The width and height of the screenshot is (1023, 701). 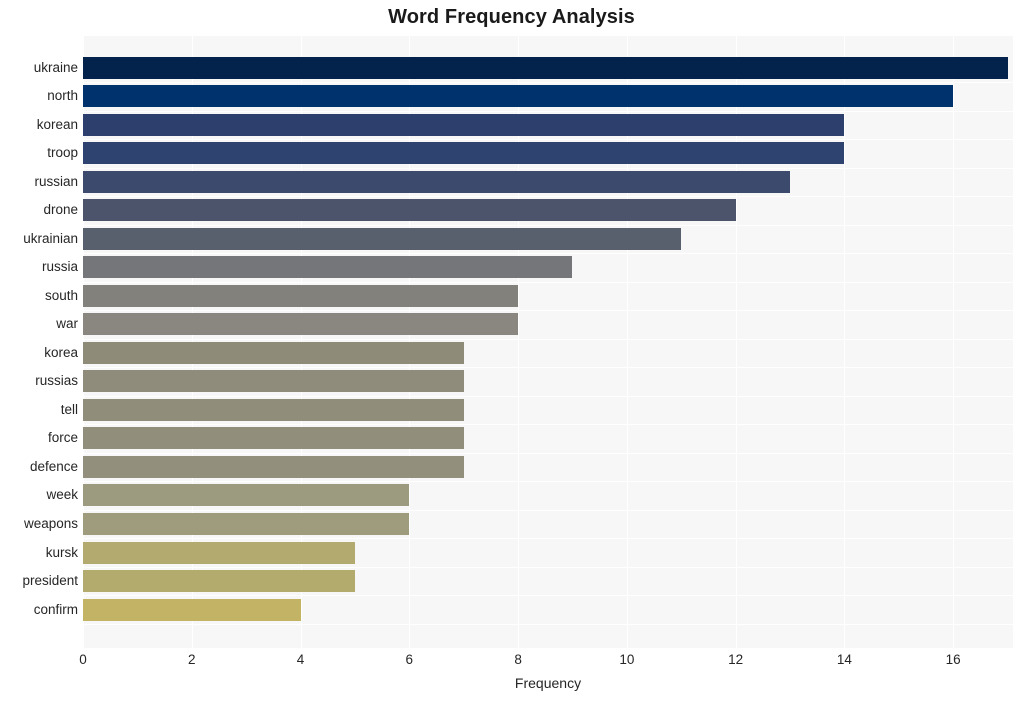 What do you see at coordinates (300, 659) in the screenshot?
I see `x-axis-tick-label: 4` at bounding box center [300, 659].